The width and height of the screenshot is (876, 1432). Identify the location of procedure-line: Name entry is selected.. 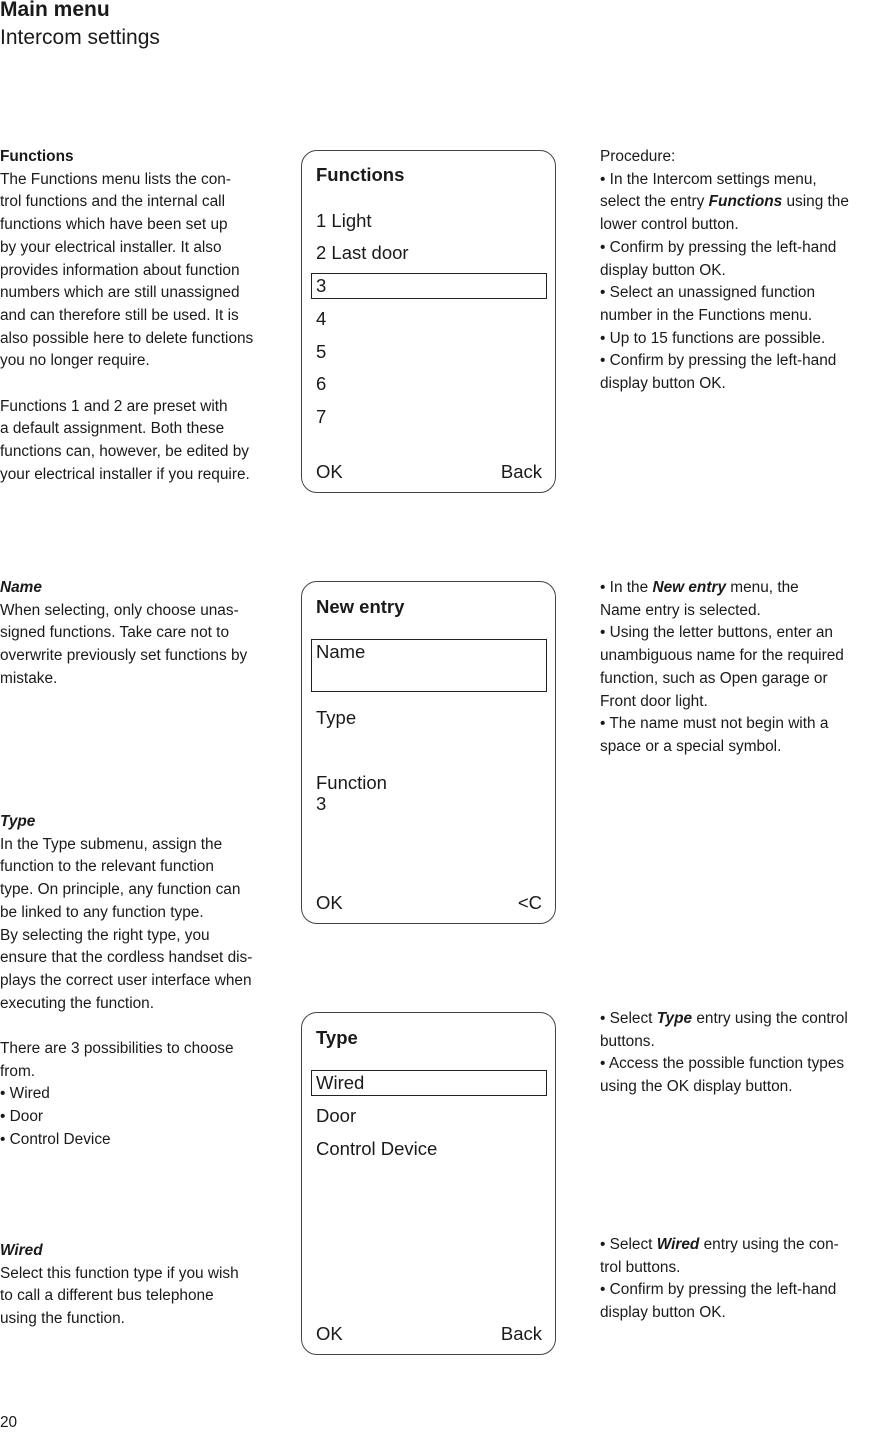
(680, 610).